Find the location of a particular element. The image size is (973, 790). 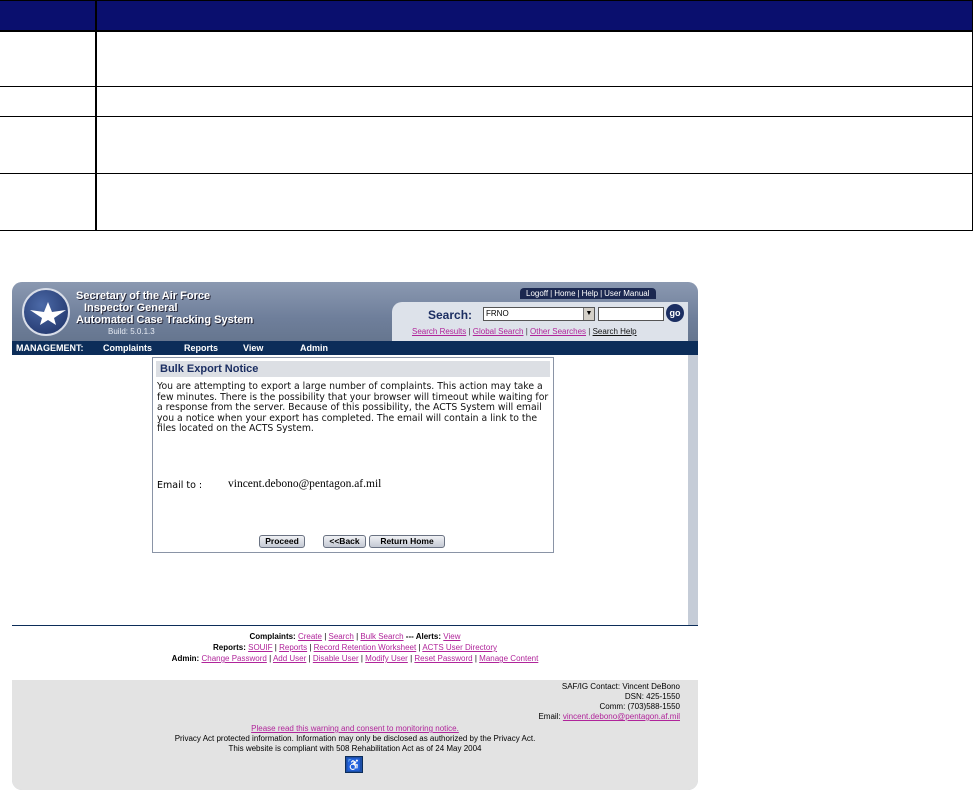

search-type-select: FRNO ▼ is located at coordinates (539, 314).